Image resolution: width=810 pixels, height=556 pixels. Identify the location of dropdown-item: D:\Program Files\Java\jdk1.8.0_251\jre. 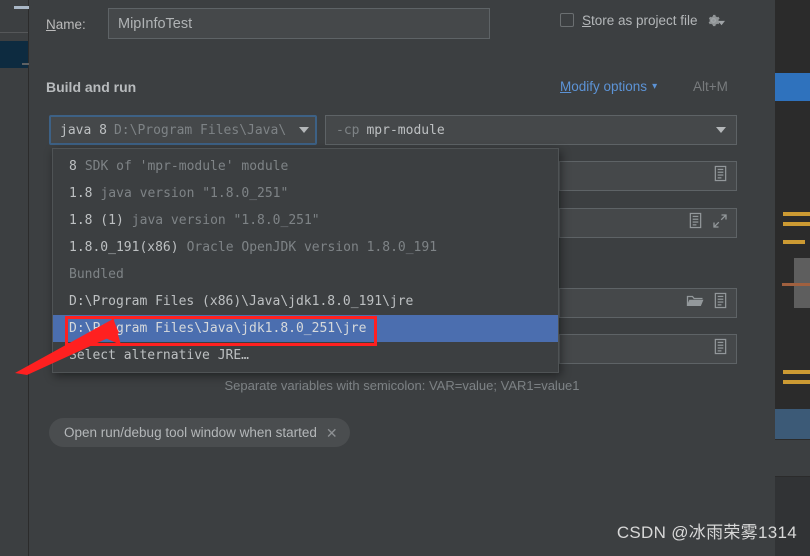
(305, 328).